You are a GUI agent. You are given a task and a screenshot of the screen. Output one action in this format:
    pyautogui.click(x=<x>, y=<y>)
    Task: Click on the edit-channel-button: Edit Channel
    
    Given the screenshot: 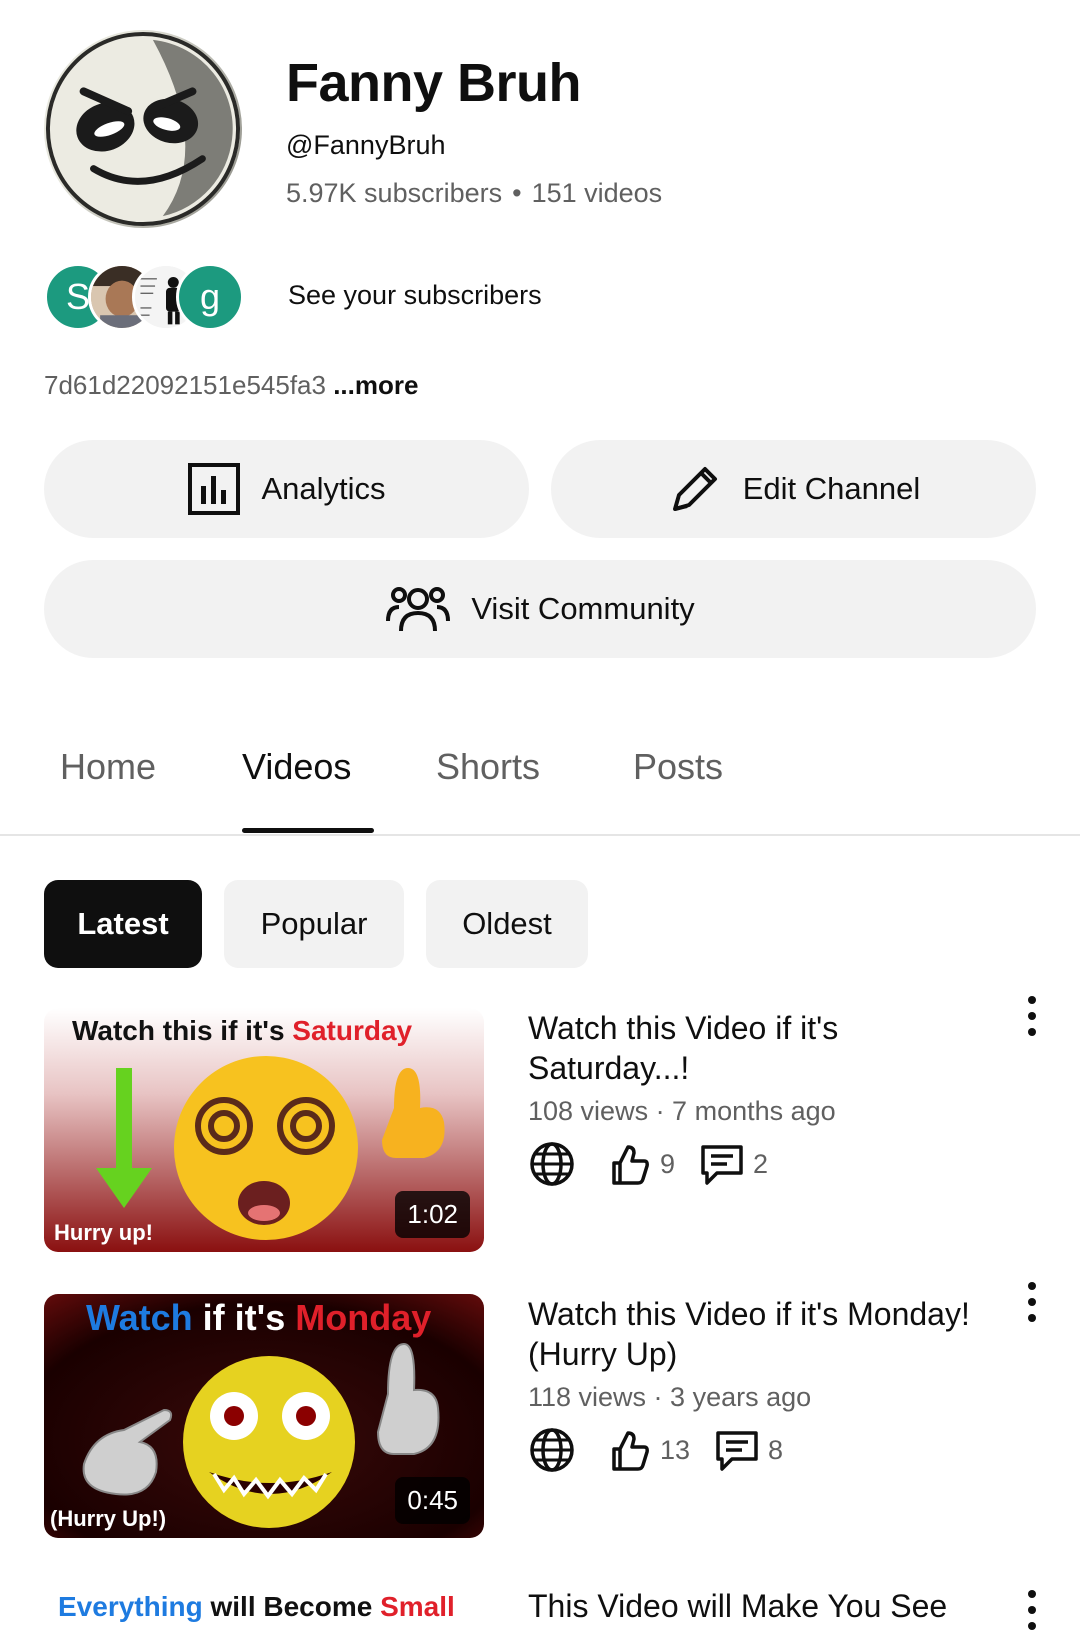 What is the action you would take?
    pyautogui.click(x=793, y=489)
    